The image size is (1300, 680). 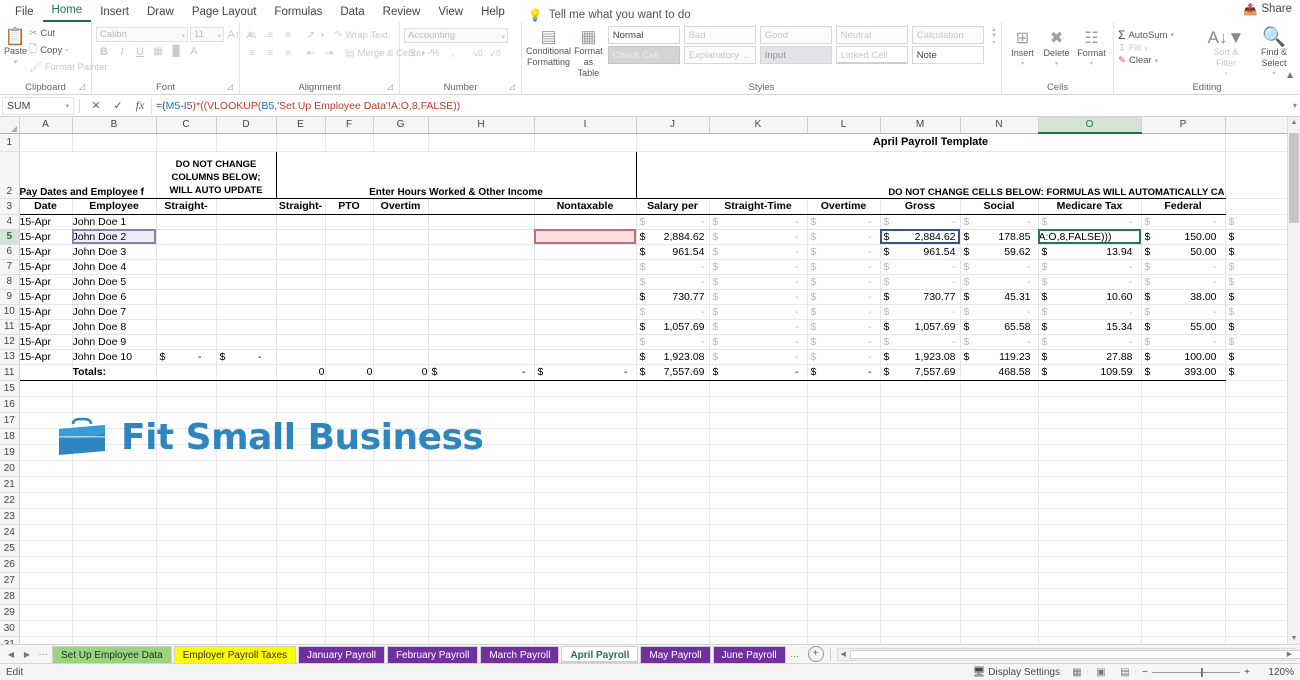 What do you see at coordinates (758, 372) in the screenshot?
I see `cell-K14: $ -` at bounding box center [758, 372].